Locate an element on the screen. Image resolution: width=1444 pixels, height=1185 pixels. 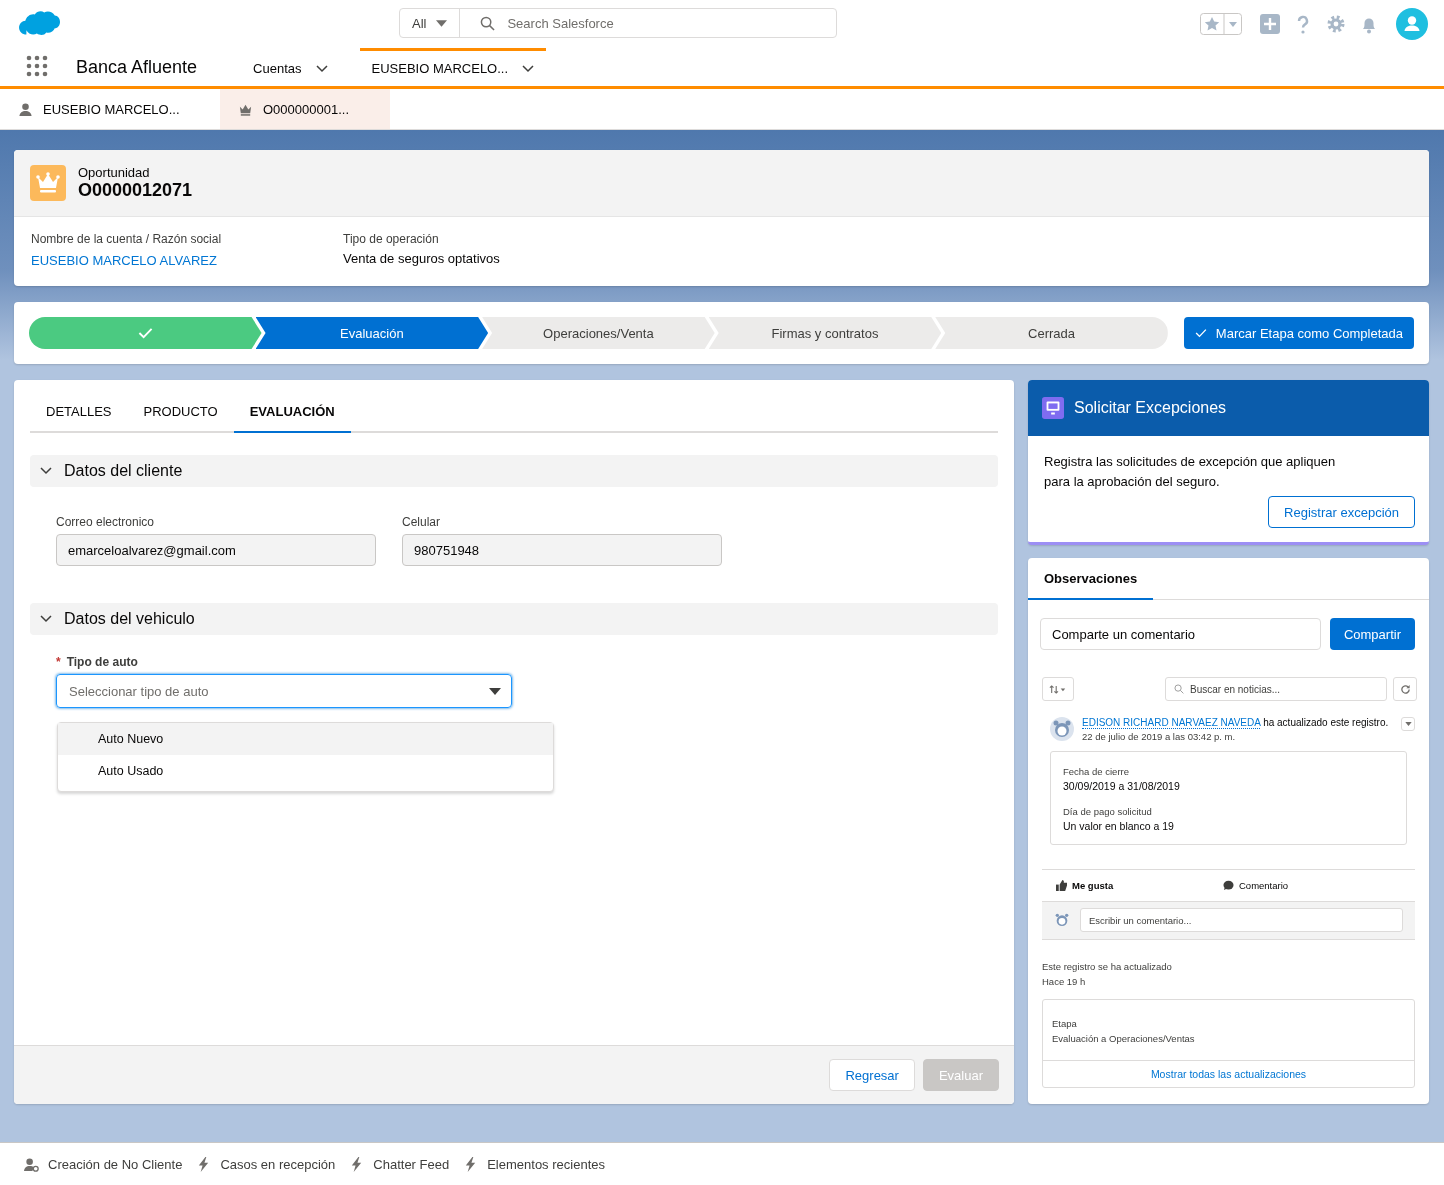
account-link: EUSEBIO MARCELO ALVAREZ is located at coordinates (124, 260).